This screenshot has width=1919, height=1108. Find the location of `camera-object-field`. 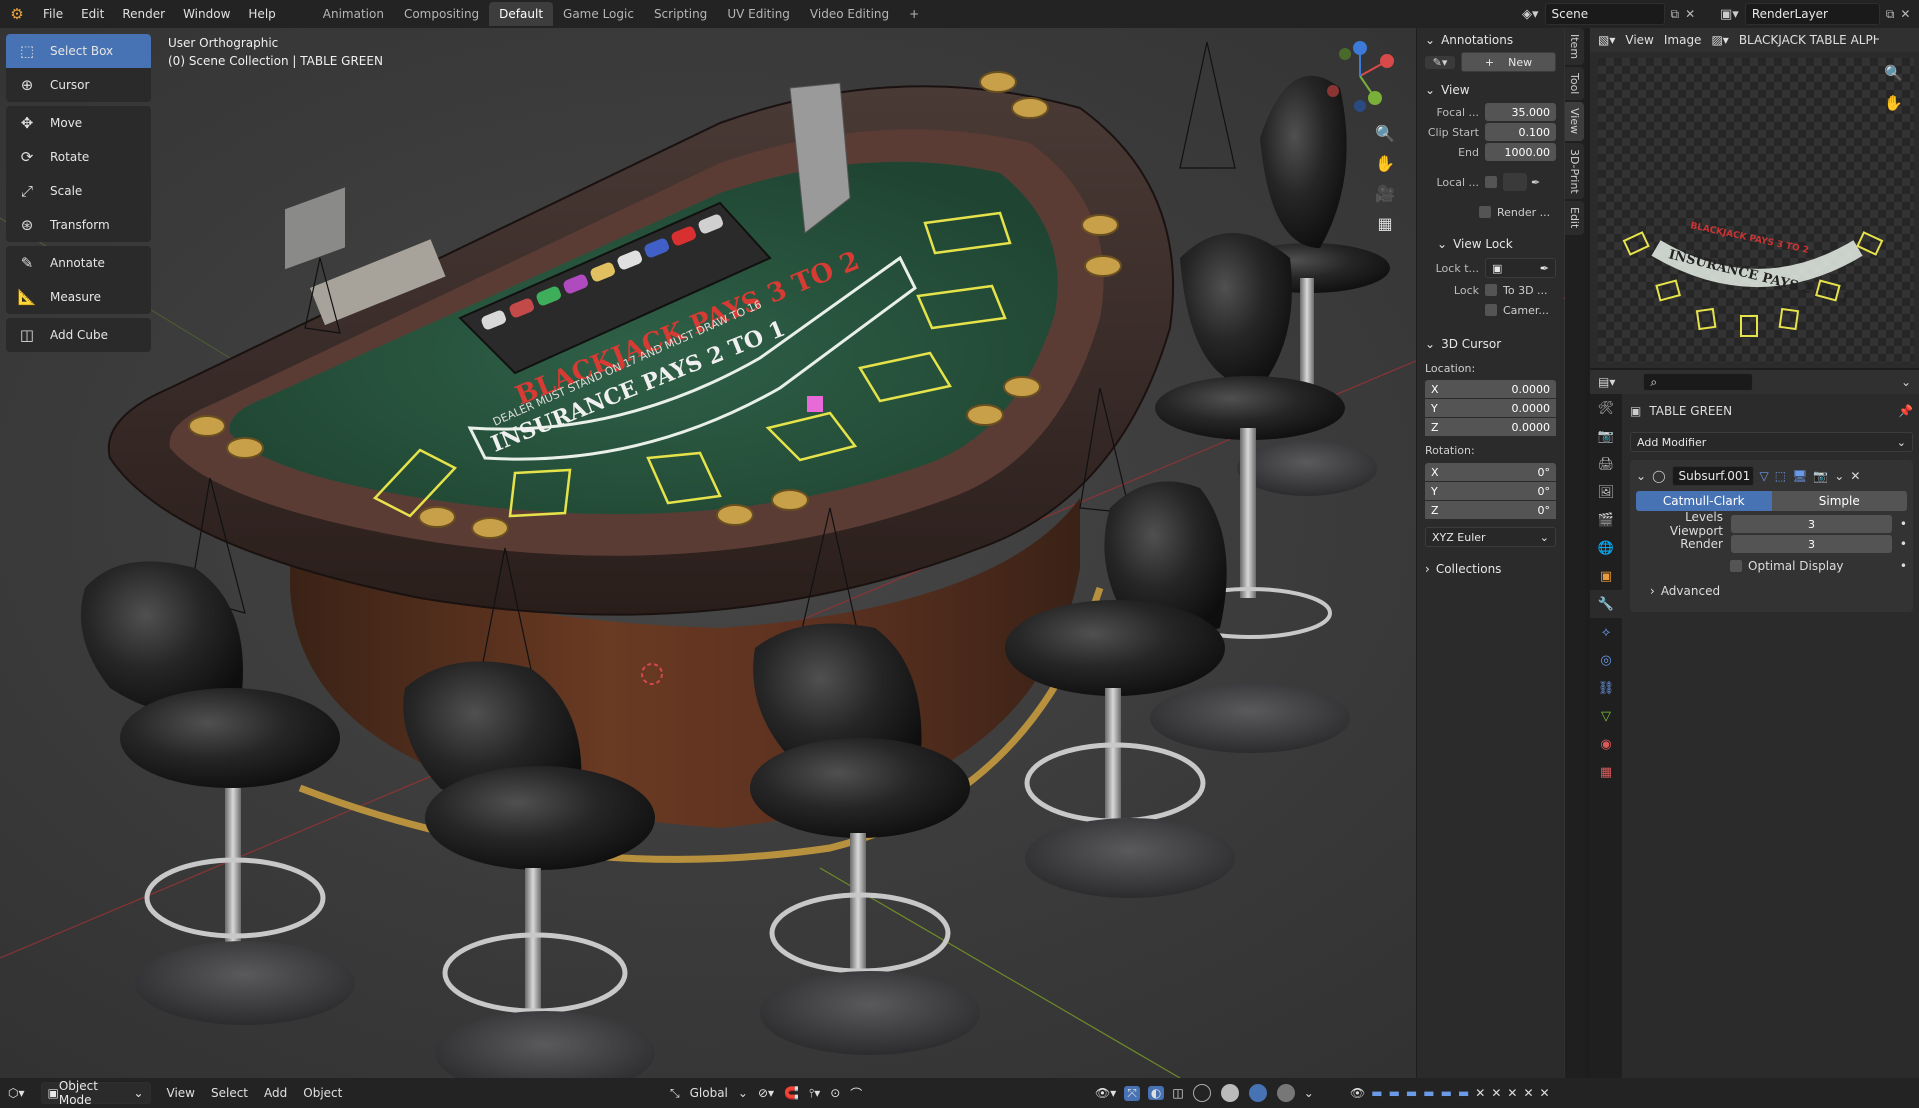

camera-object-field is located at coordinates (1515, 182).